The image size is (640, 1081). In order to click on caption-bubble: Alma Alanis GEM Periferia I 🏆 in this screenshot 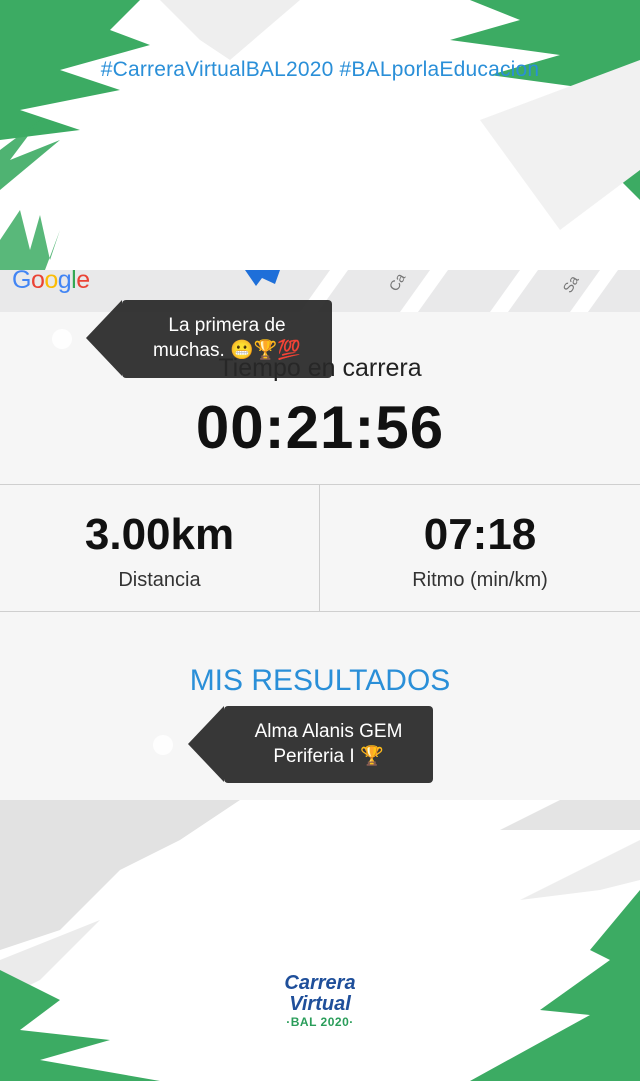, I will do `click(328, 744)`.